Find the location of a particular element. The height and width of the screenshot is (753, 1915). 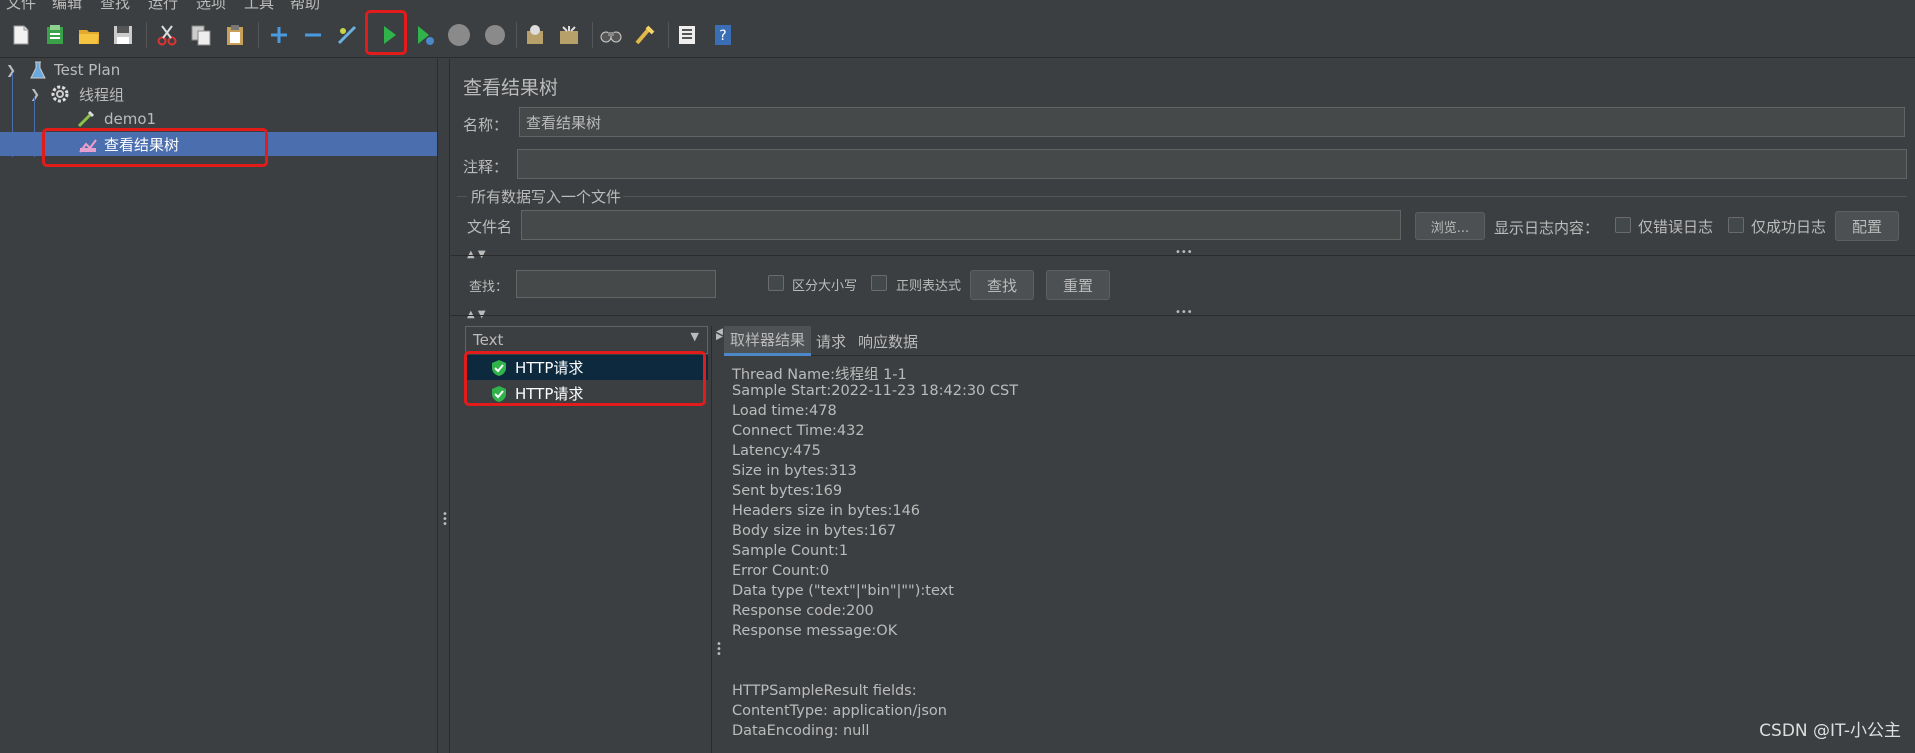

tree-item-label: Test Plan is located at coordinates (87, 70).